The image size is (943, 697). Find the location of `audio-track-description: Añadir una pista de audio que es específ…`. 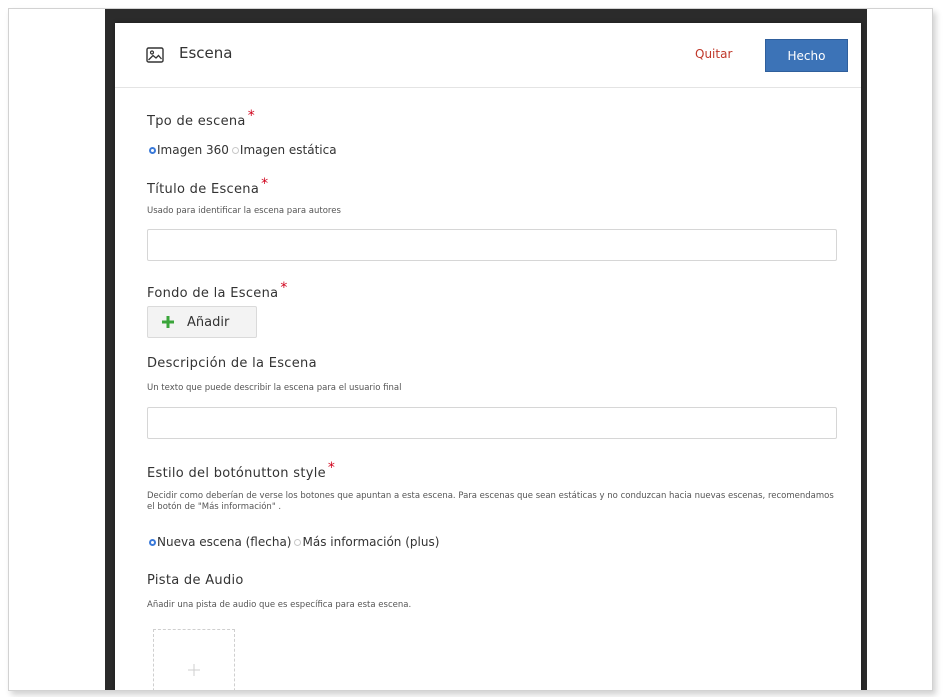

audio-track-description: Añadir una pista de audio que es específ… is located at coordinates (279, 605).